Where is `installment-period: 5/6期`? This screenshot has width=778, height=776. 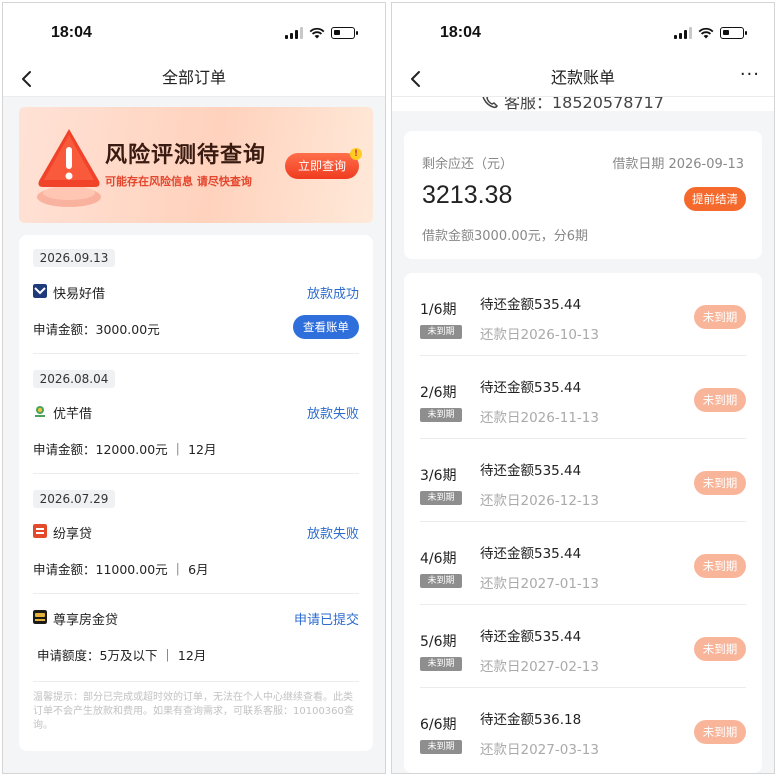 installment-period: 5/6期 is located at coordinates (438, 642).